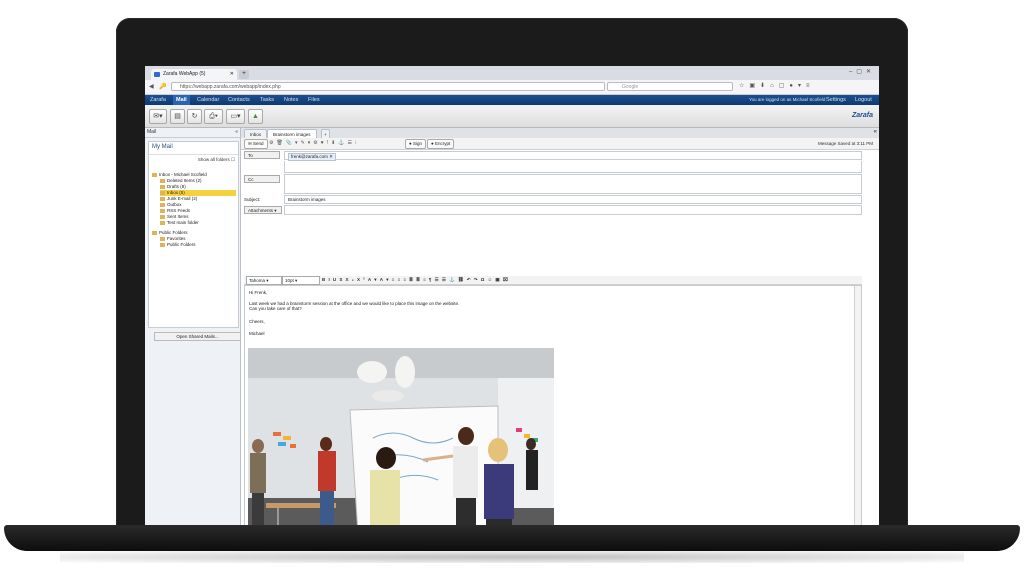 The height and width of the screenshot is (571, 1024). I want to click on main-toolbar: ✉▾ ▤ ↻ ⎙▾ ▭▾ ▲ Zarafa, so click(512, 116).